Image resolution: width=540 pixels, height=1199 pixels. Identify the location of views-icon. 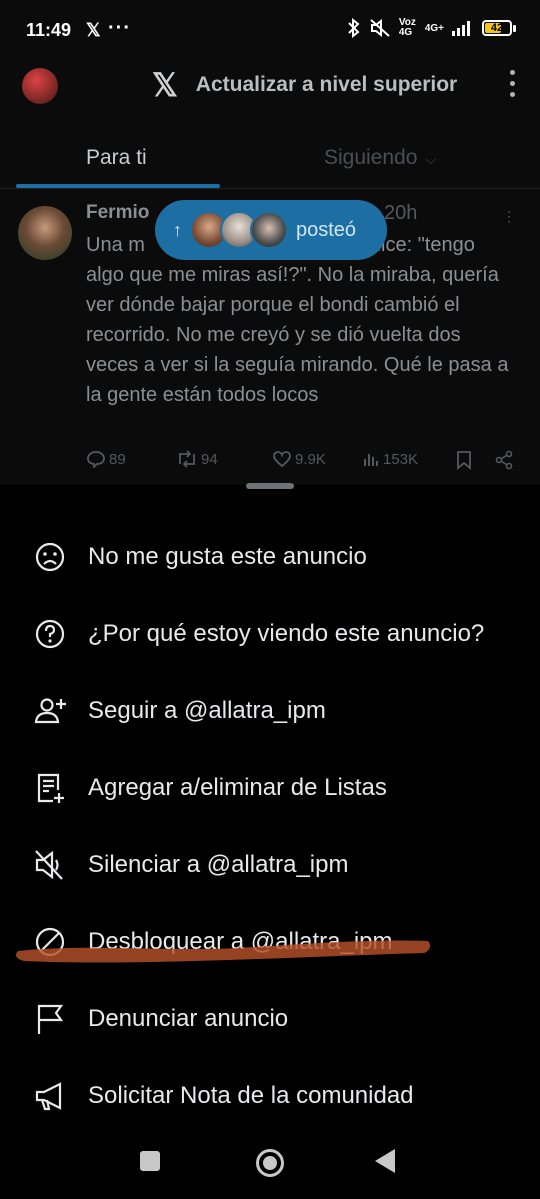
(371, 460).